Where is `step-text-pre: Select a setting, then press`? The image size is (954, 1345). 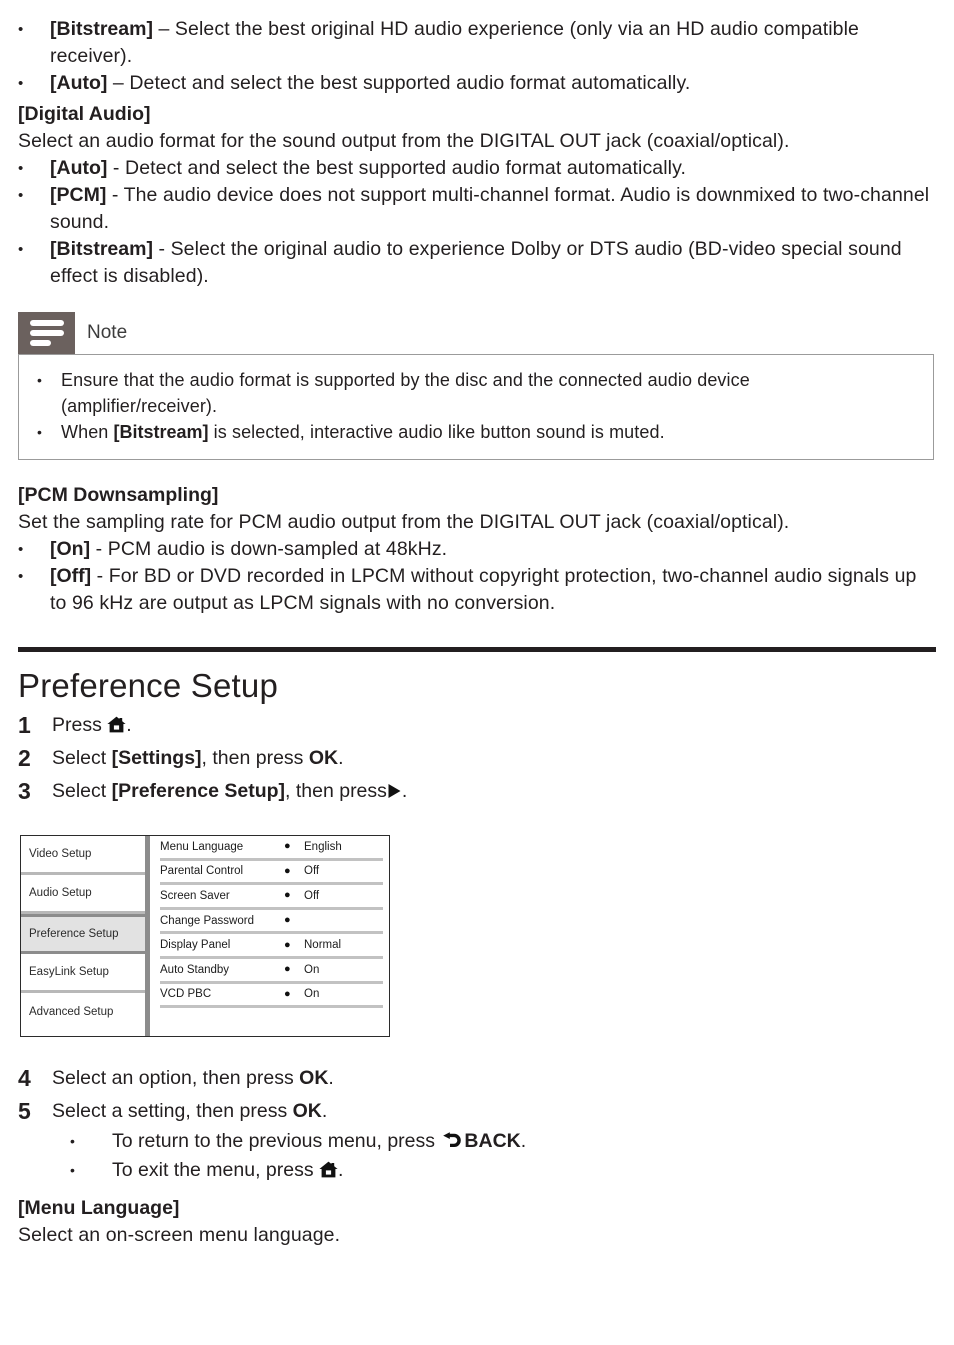
step-text-pre: Select a setting, then press is located at coordinates (172, 1111).